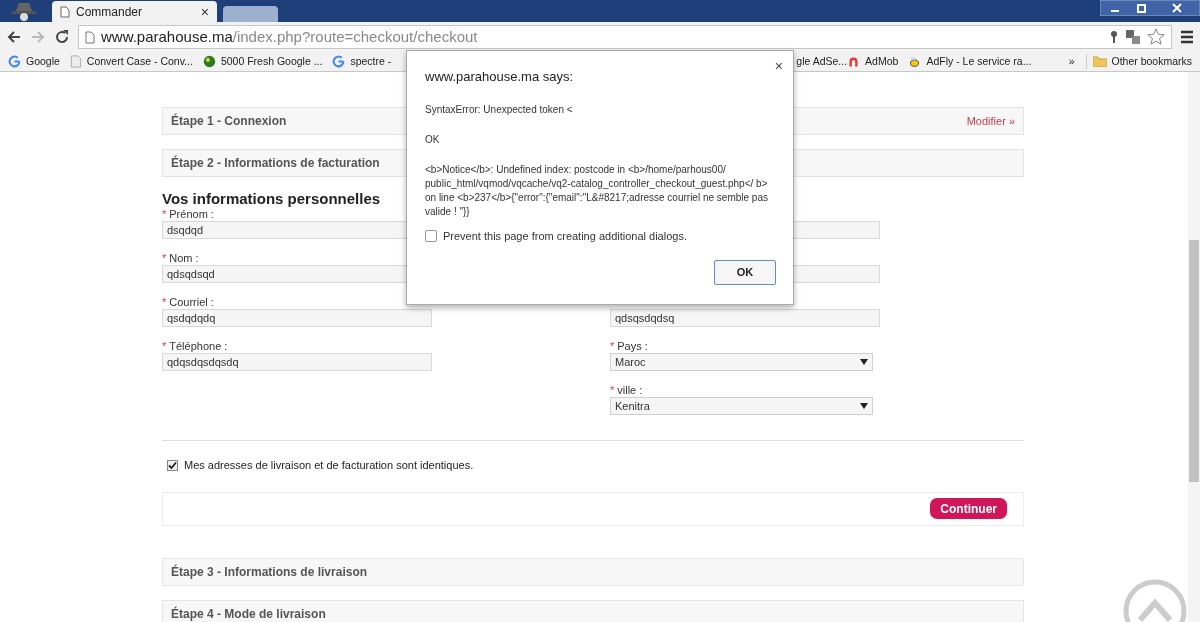 This screenshot has width=1200, height=622. I want to click on step-title: Étape 3 - Informations de livraison, so click(269, 572).